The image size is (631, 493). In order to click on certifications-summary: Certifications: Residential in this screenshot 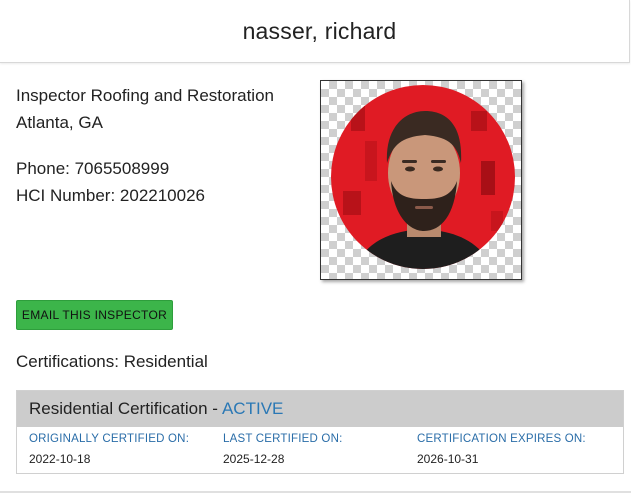, I will do `click(112, 361)`.